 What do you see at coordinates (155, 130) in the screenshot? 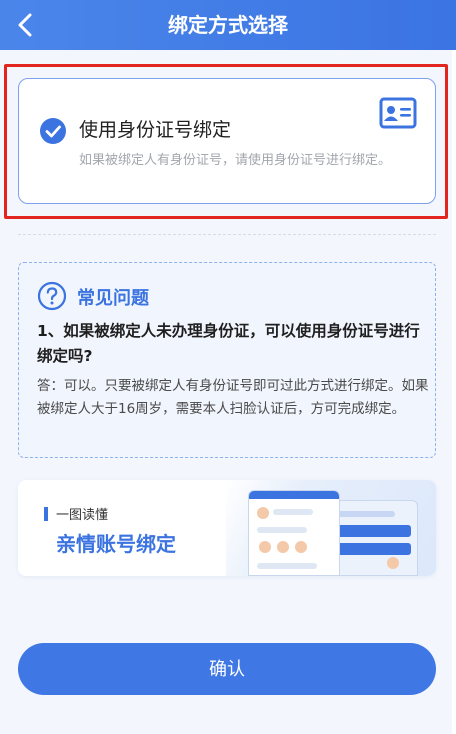
I see `option-title: 使用身份证号绑定` at bounding box center [155, 130].